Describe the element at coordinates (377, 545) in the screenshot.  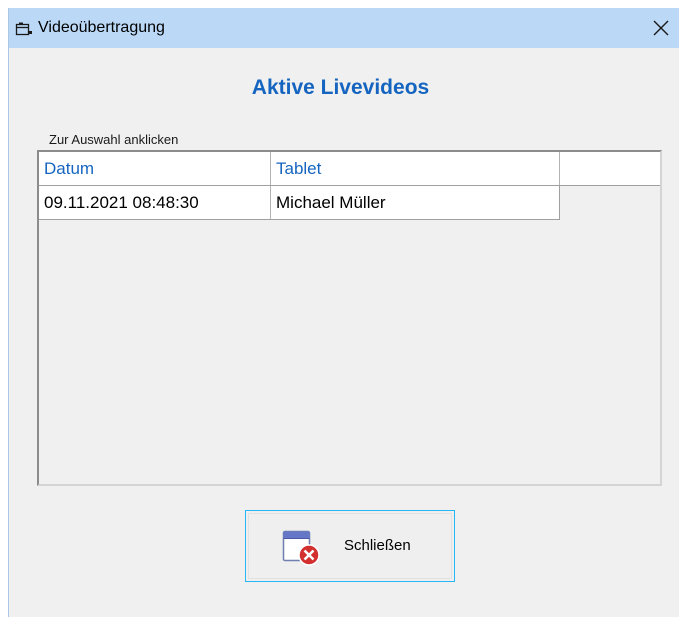
I see `close-button-label: Schließen` at that location.